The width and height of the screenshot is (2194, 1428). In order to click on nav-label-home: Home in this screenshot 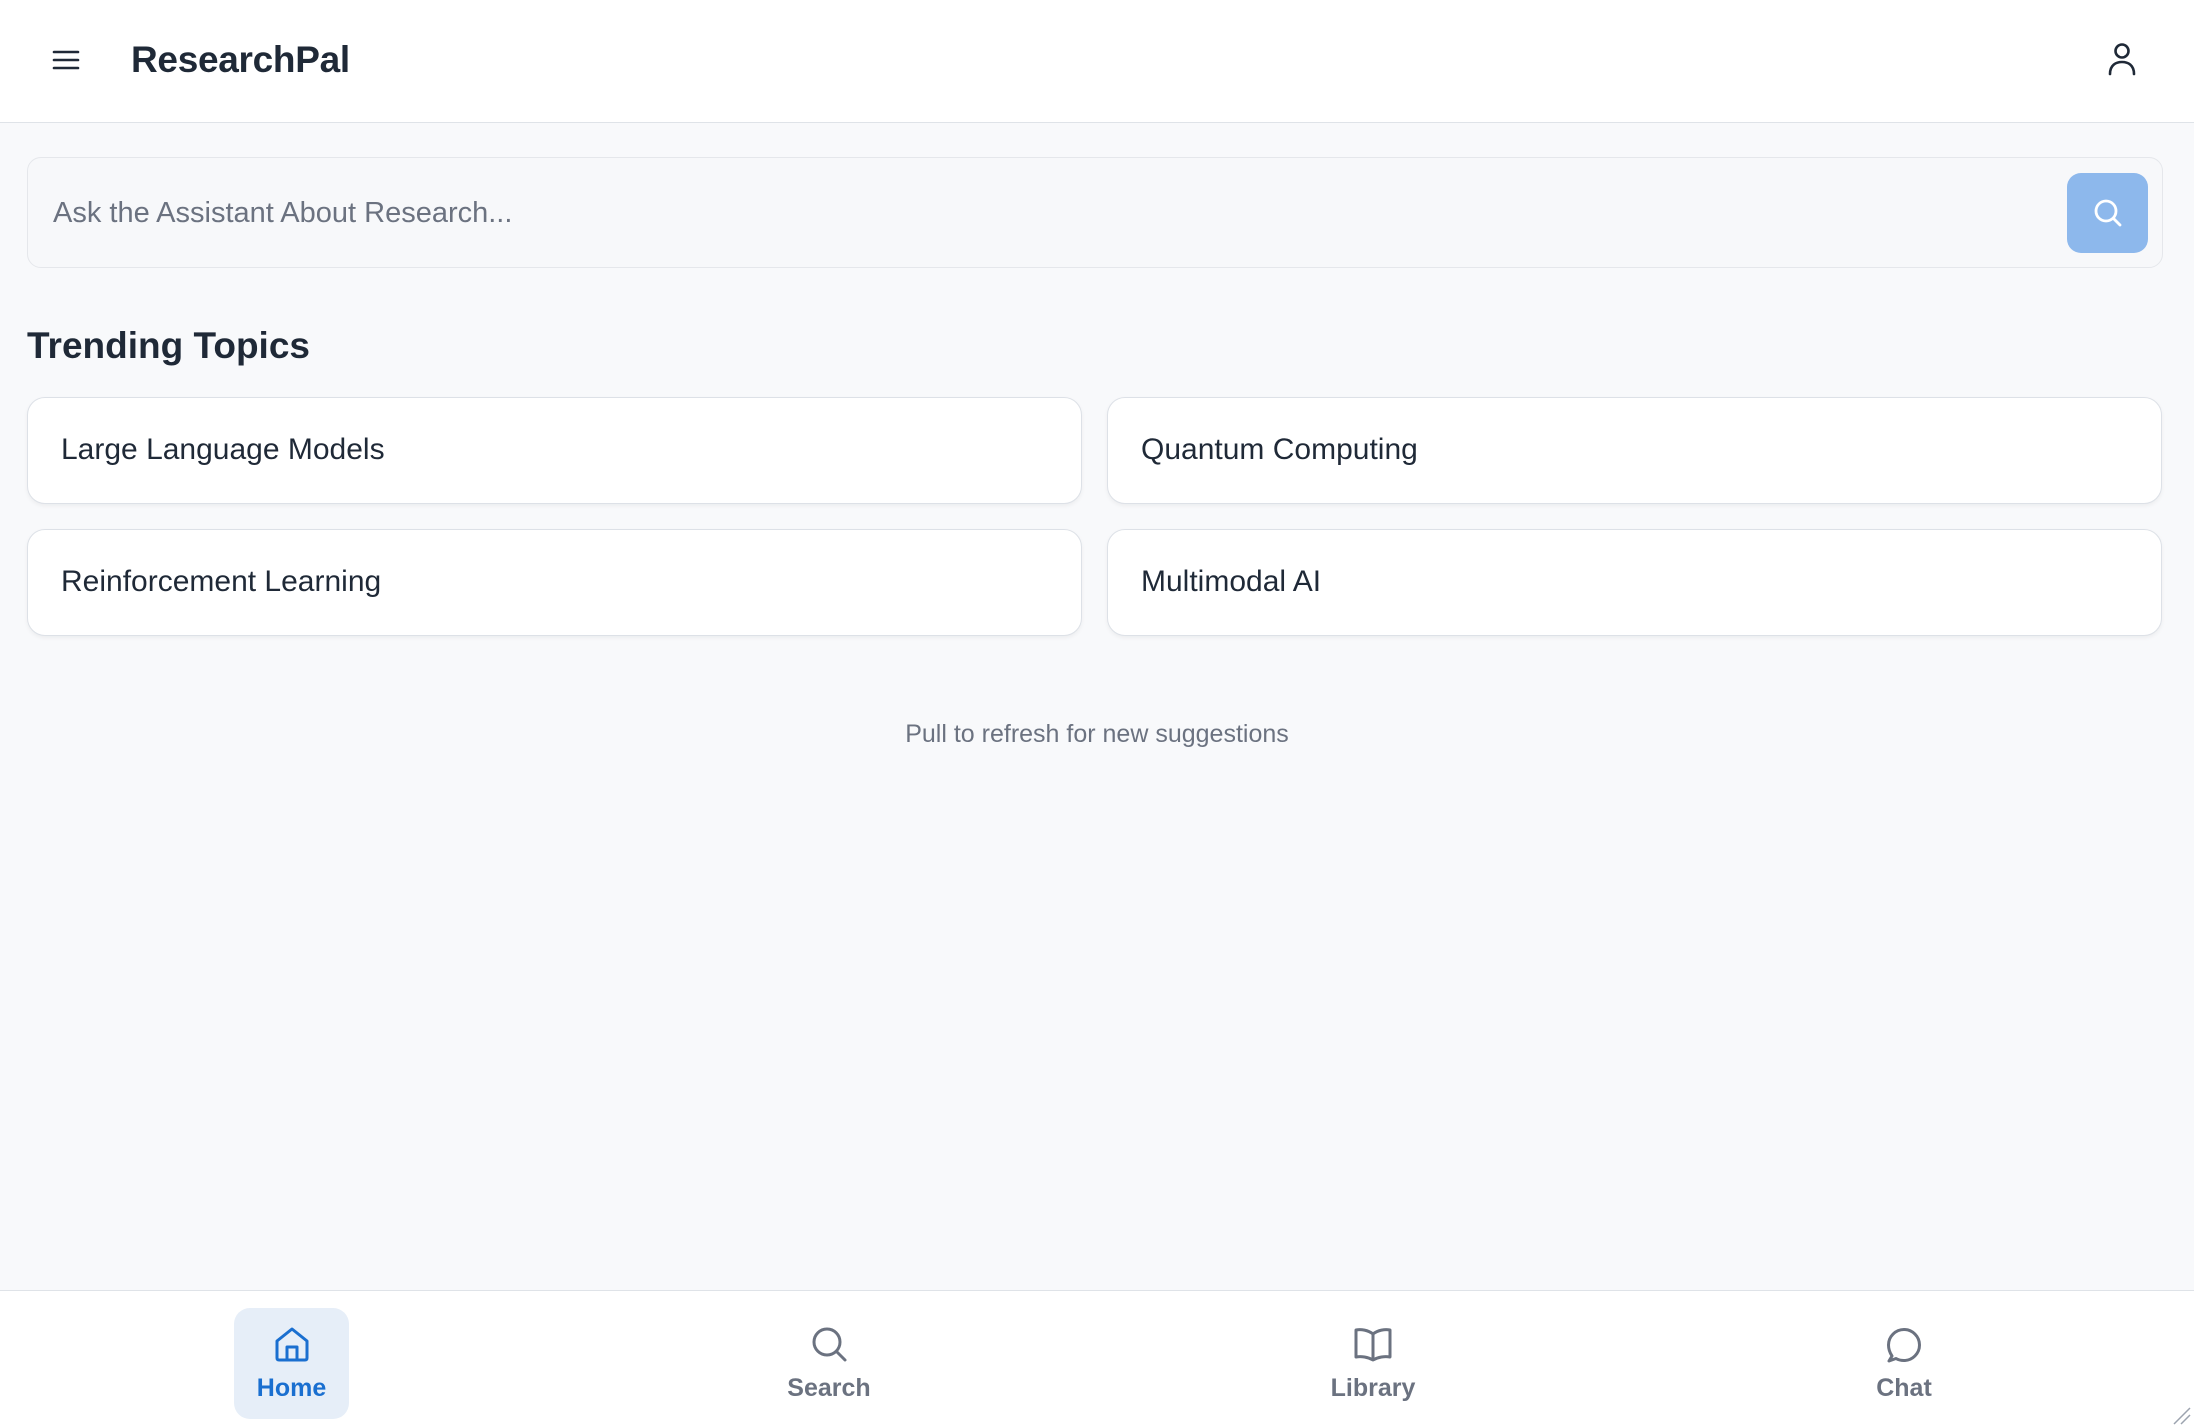, I will do `click(291, 1388)`.